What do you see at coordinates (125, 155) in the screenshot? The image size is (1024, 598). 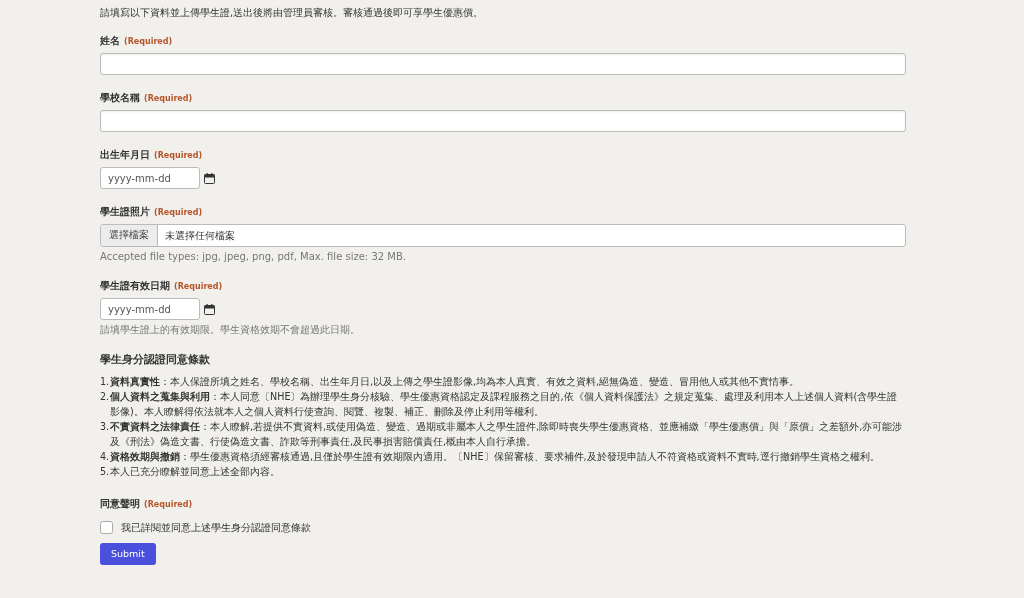 I see `field-label: 出生年月日` at bounding box center [125, 155].